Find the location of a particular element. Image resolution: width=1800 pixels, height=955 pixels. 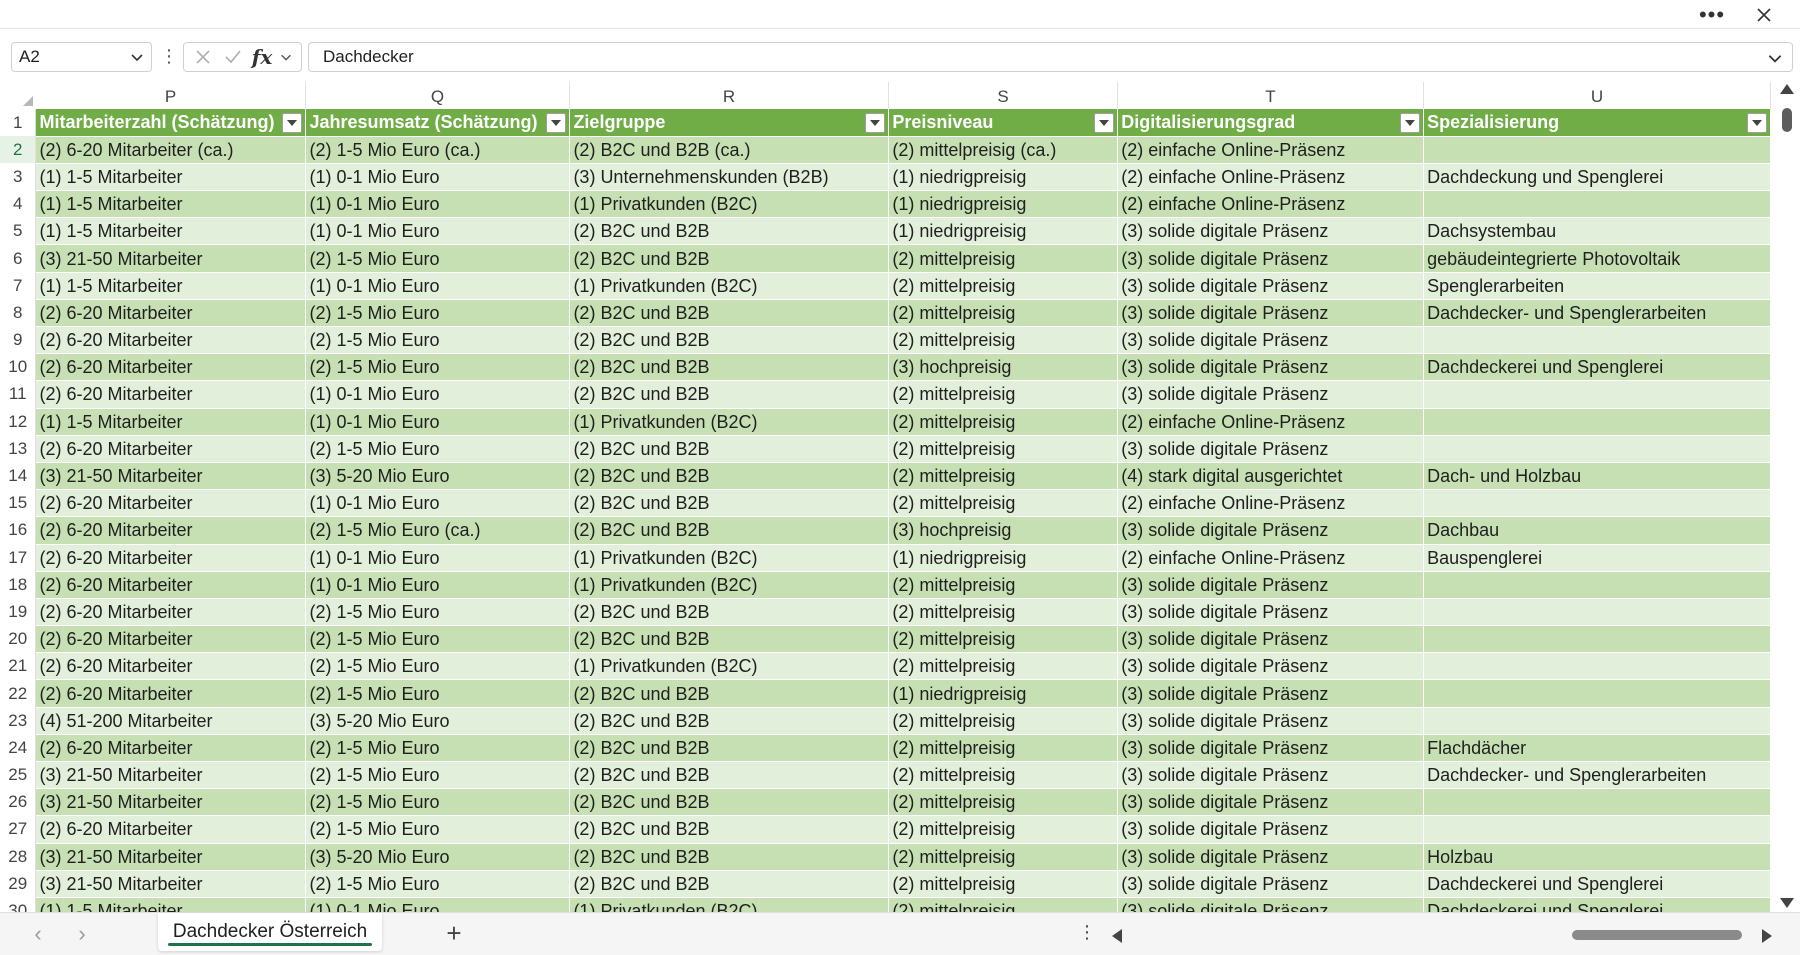

row-header: 5 is located at coordinates (18, 231).